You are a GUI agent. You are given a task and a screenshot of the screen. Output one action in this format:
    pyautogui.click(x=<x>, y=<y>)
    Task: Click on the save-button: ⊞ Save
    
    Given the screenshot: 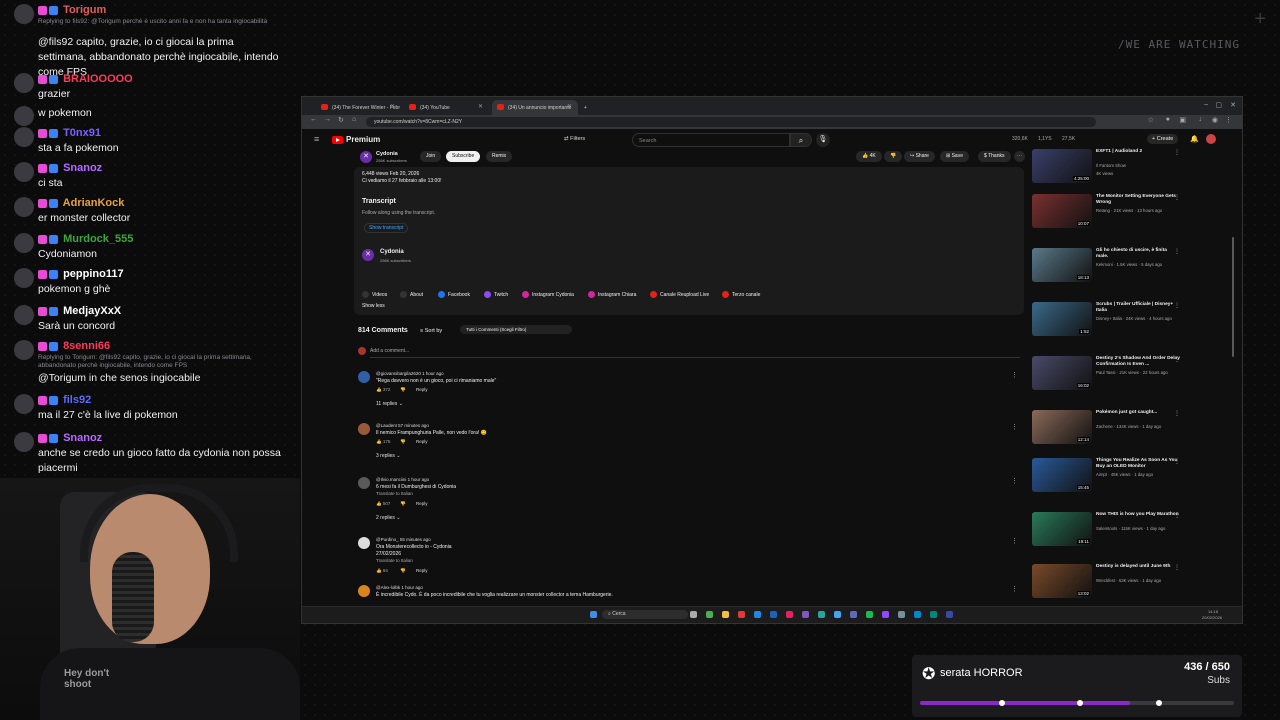 What is the action you would take?
    pyautogui.click(x=954, y=156)
    